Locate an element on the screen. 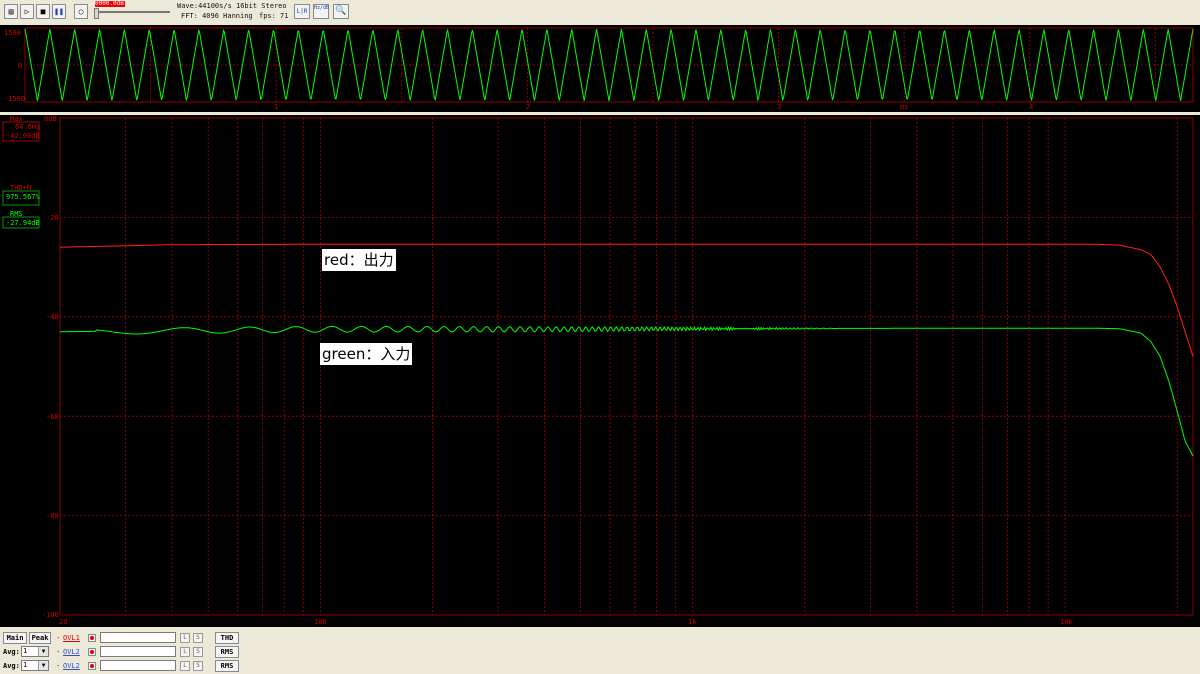  record-button: ○ is located at coordinates (81, 11).